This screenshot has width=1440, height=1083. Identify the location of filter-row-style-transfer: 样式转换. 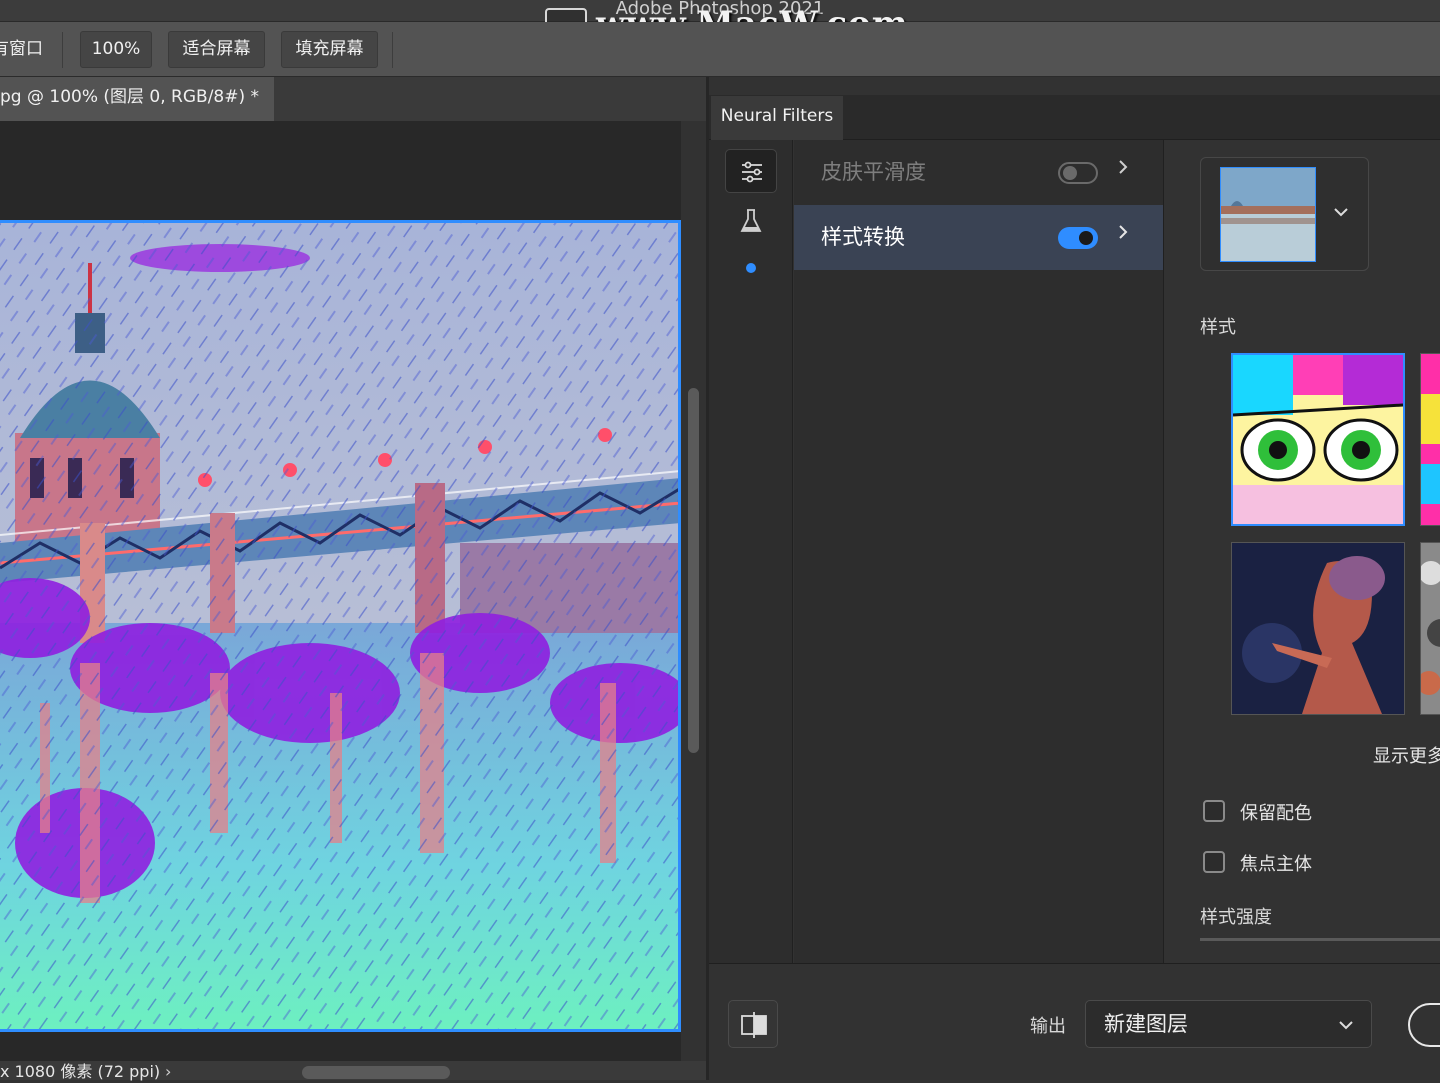
(978, 237).